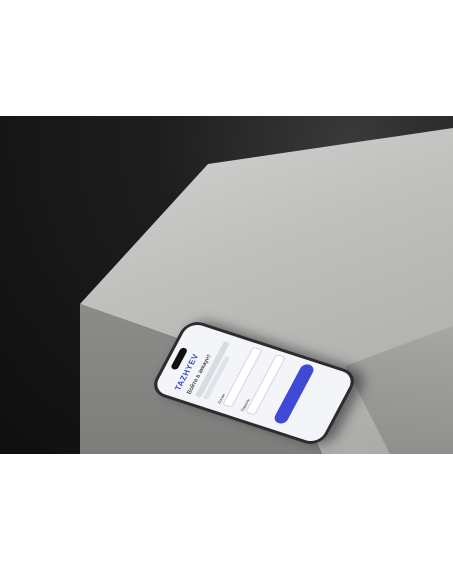  Describe the element at coordinates (294, 394) in the screenshot. I see `submit-button` at that location.